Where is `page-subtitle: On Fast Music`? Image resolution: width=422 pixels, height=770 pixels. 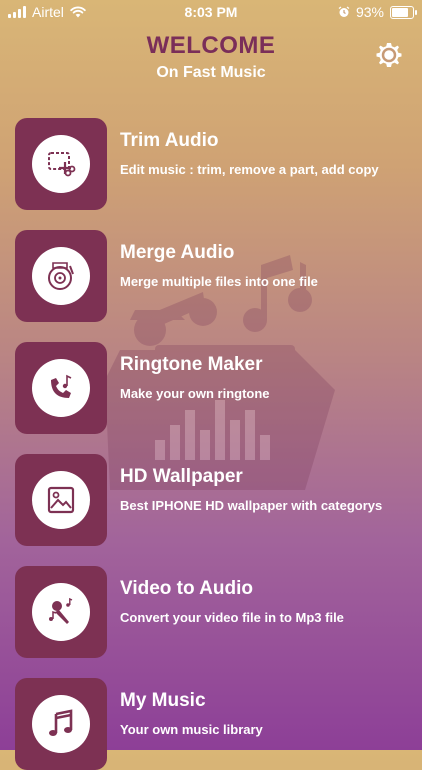
page-subtitle: On Fast Music is located at coordinates (211, 72).